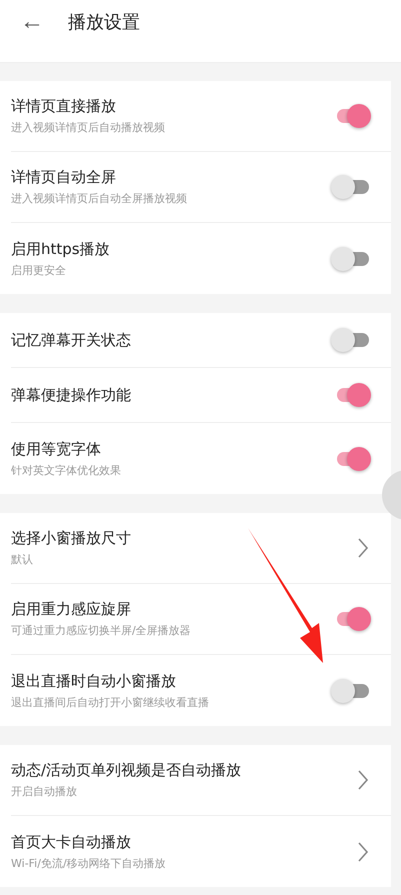 The image size is (401, 895). What do you see at coordinates (71, 609) in the screenshot?
I see `setting-title: 启用重力感应旋屏` at bounding box center [71, 609].